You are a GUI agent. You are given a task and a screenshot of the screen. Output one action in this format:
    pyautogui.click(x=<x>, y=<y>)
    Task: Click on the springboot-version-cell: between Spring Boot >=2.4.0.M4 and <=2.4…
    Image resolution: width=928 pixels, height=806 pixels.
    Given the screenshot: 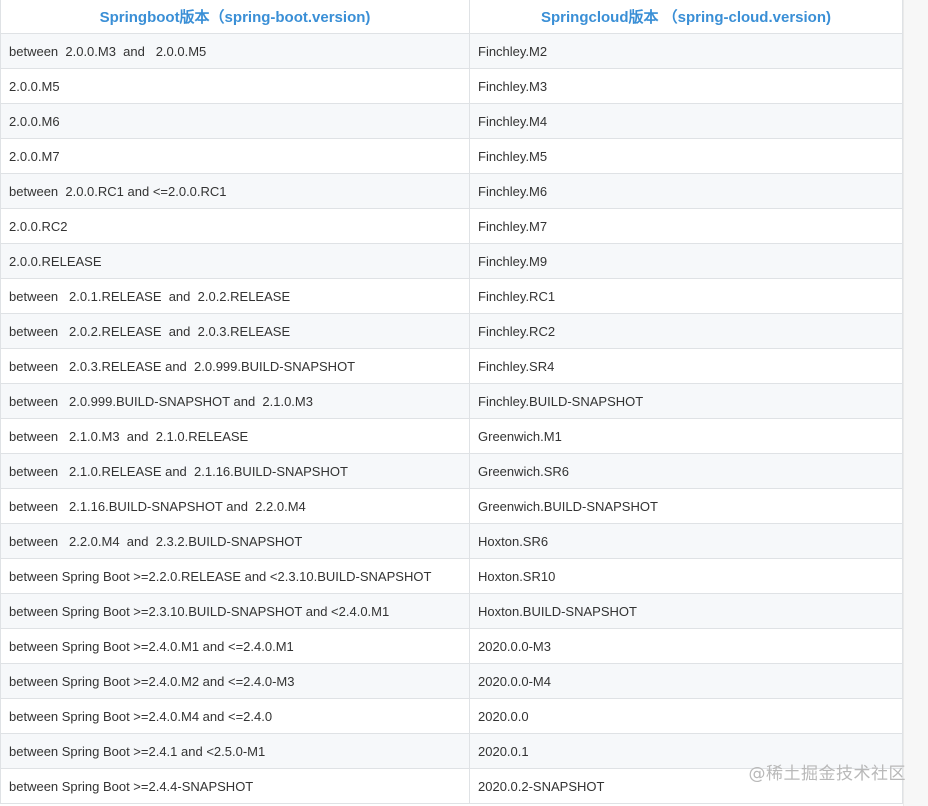 What is the action you would take?
    pyautogui.click(x=235, y=716)
    